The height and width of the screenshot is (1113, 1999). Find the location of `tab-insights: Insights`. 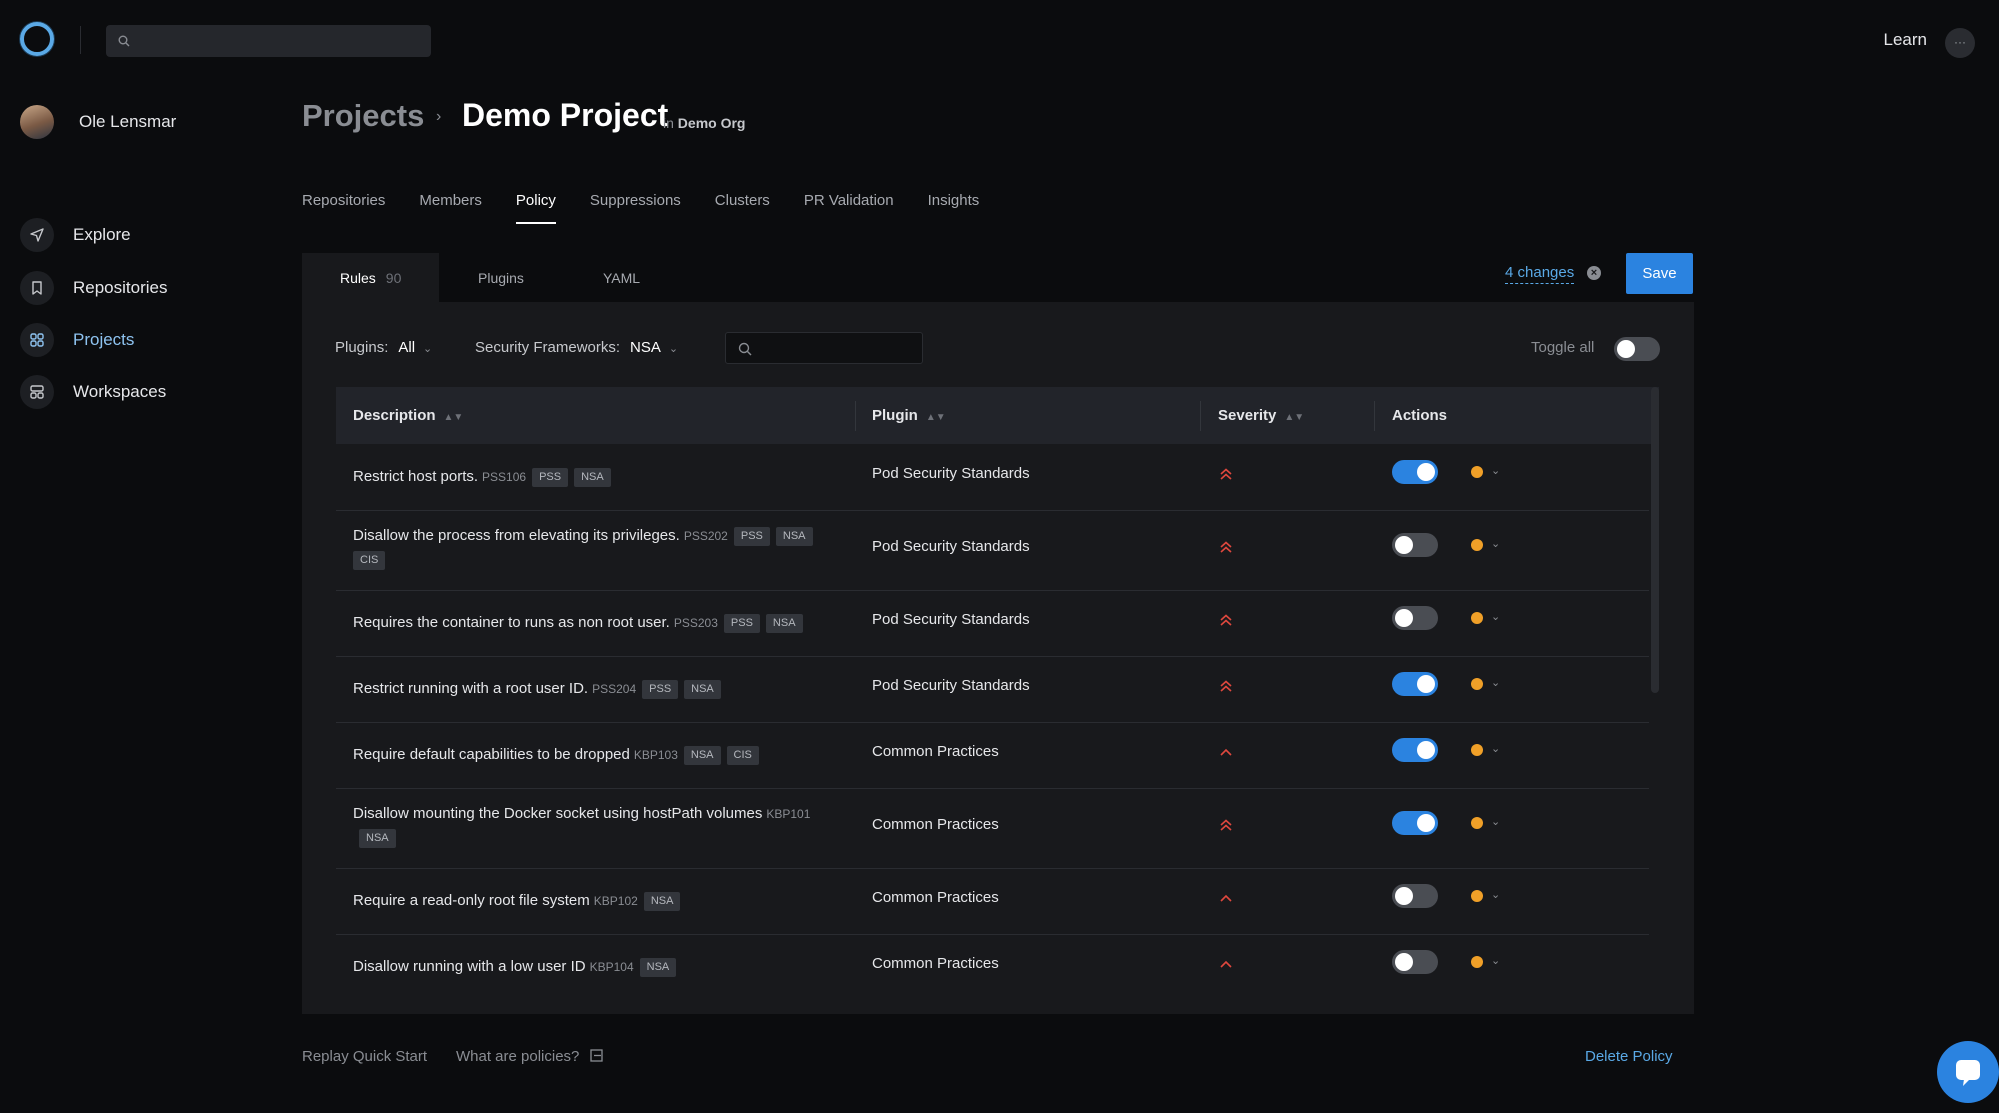

tab-insights: Insights is located at coordinates (954, 208).